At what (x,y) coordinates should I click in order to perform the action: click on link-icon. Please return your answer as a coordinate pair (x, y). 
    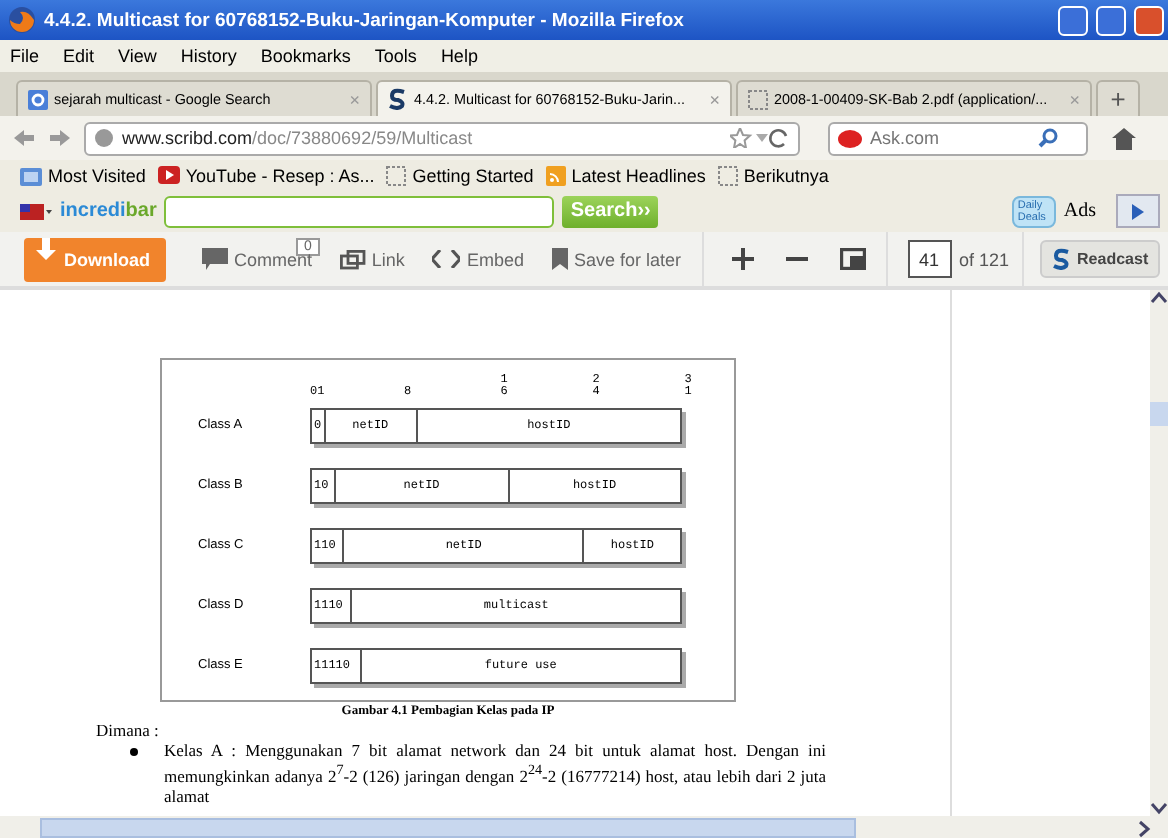
    Looking at the image, I should click on (352, 259).